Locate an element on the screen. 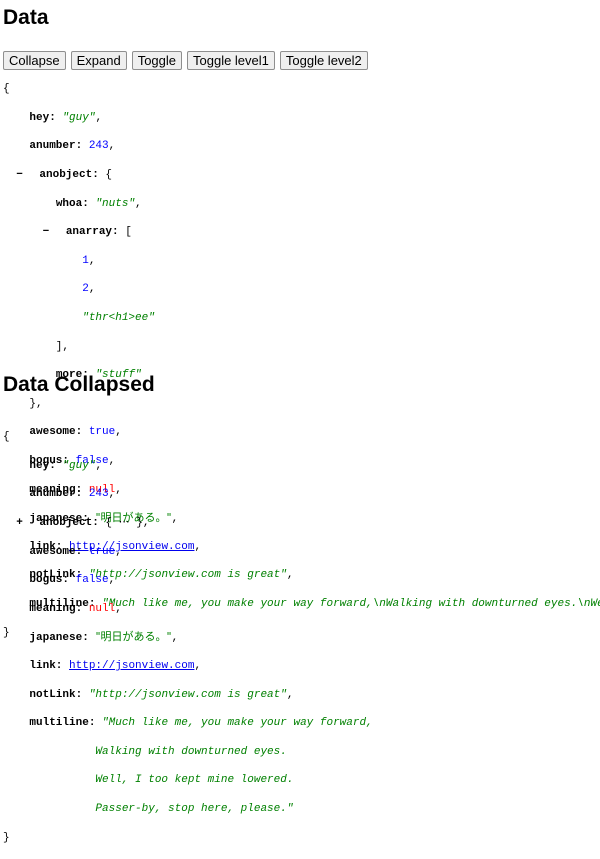 This screenshot has width=600, height=859. json-value: null is located at coordinates (102, 608).